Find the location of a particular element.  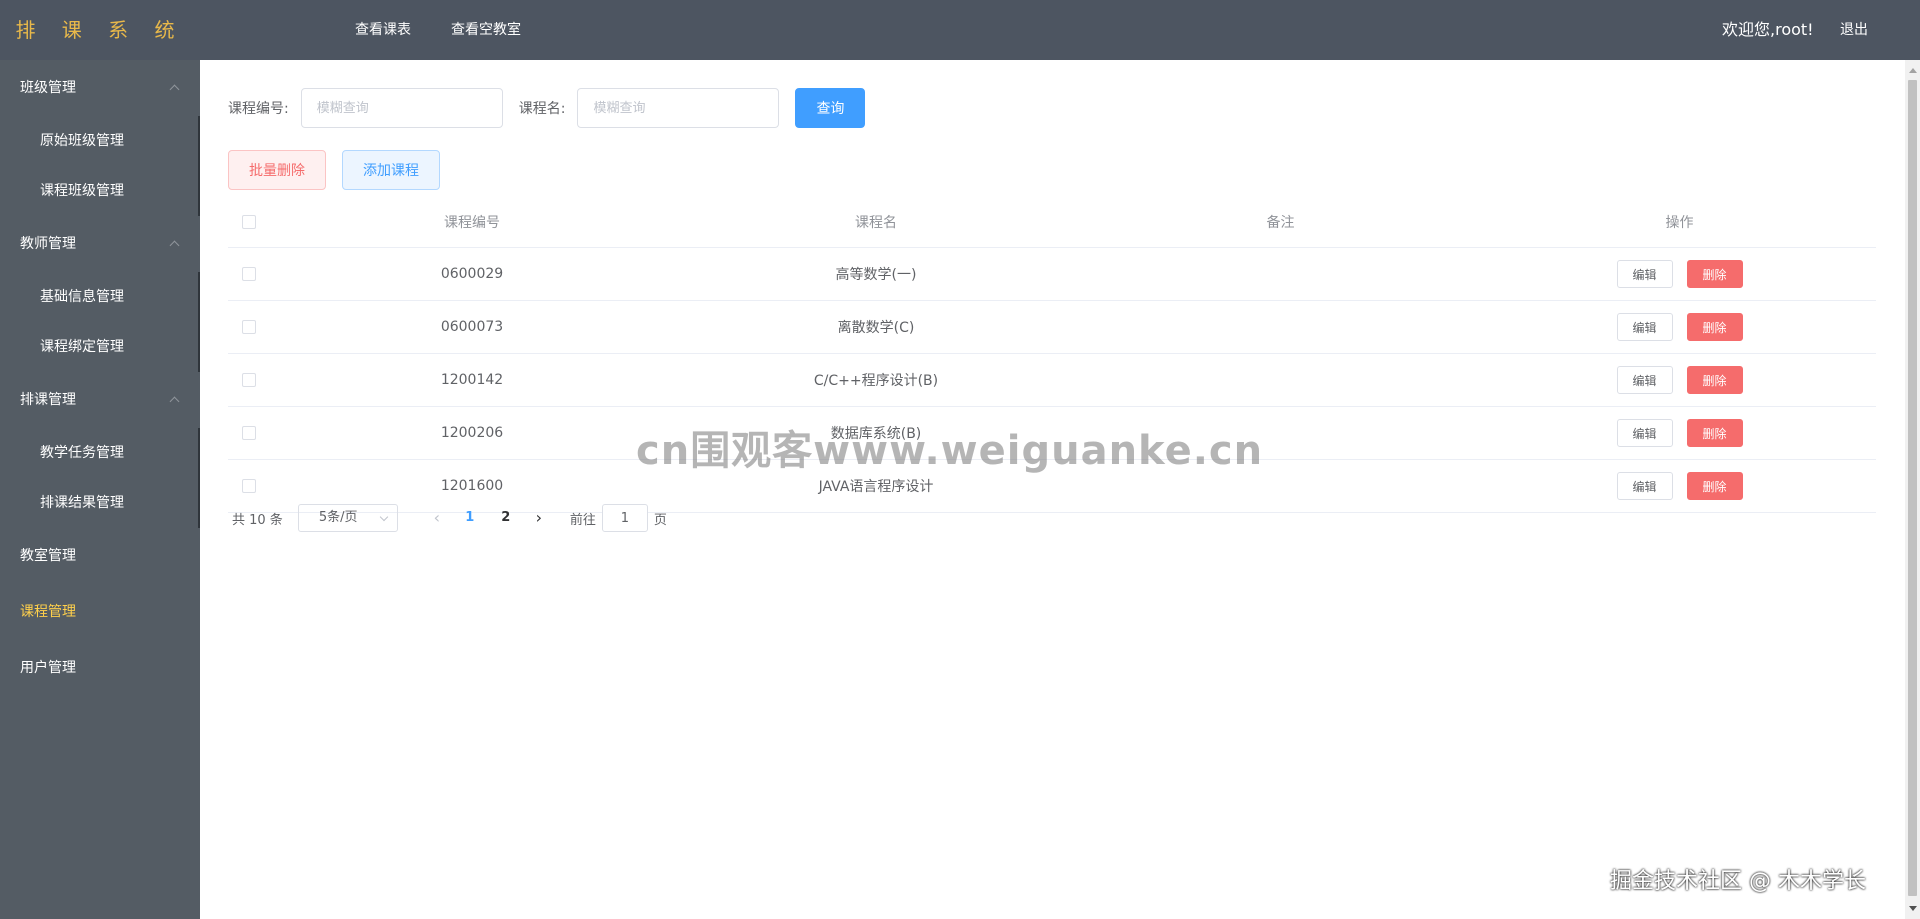

page-suffix: 页 is located at coordinates (660, 520).